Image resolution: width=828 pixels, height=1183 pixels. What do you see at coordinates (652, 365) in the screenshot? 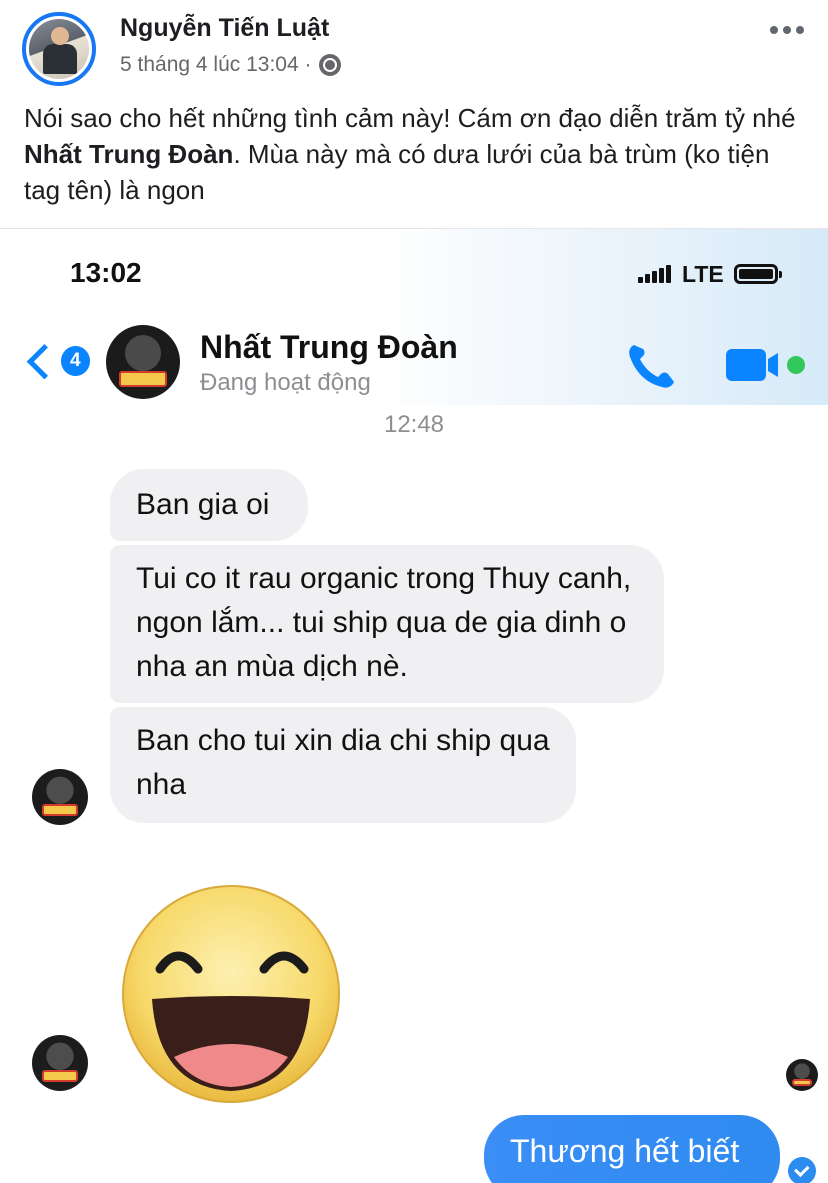
I see `phone-icon` at bounding box center [652, 365].